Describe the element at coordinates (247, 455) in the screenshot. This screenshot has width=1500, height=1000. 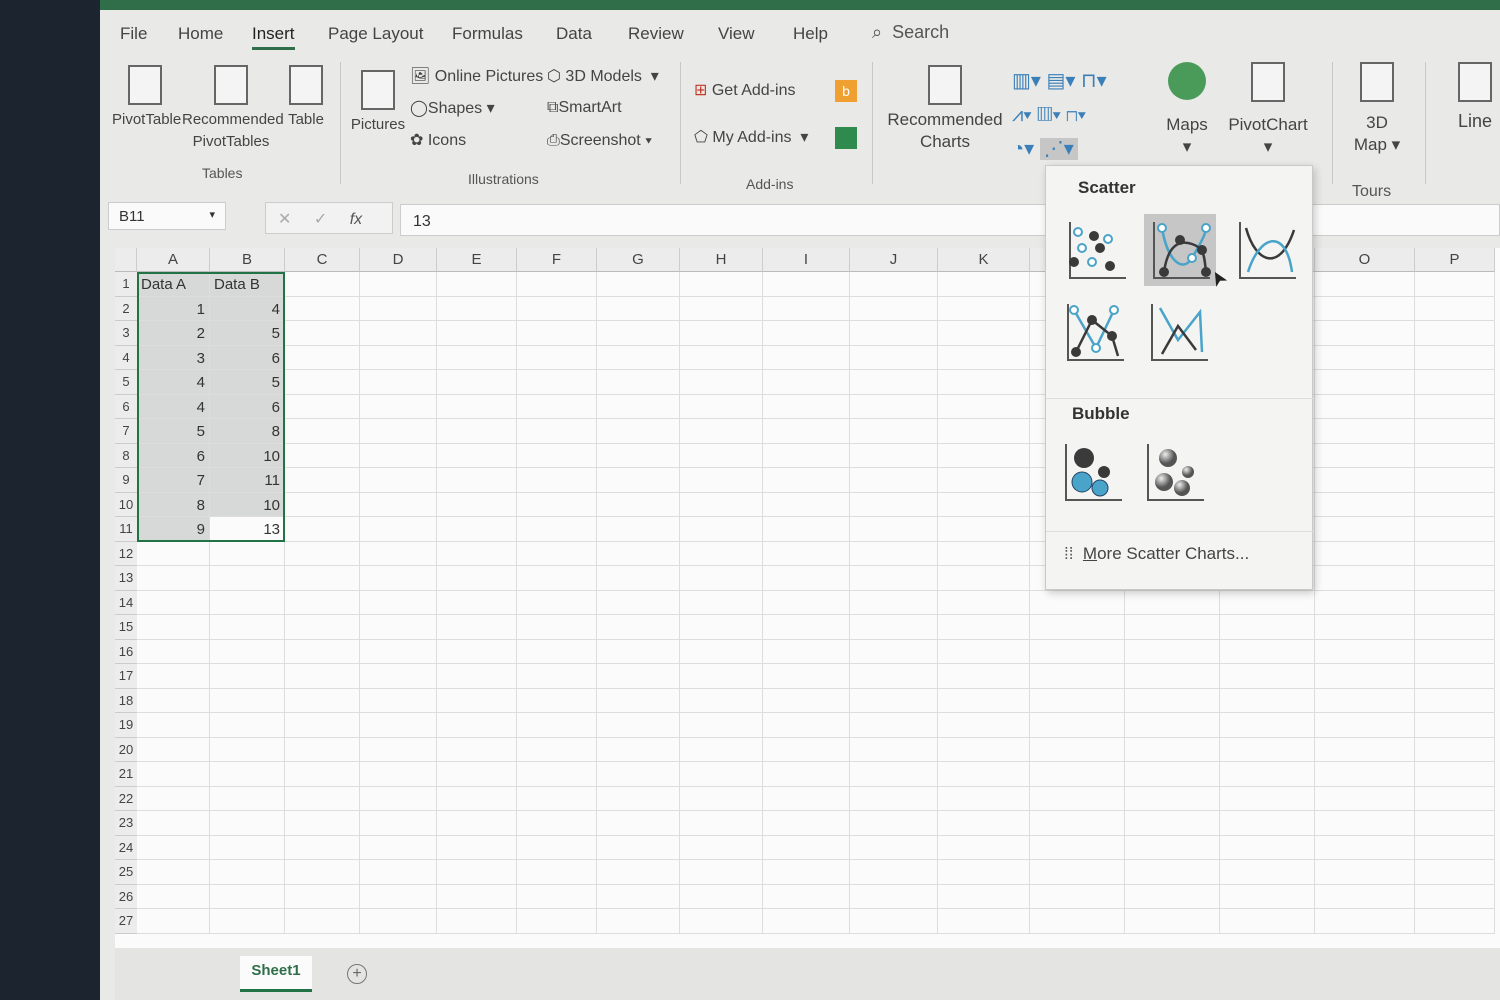
I see `cell-B8: 10` at that location.